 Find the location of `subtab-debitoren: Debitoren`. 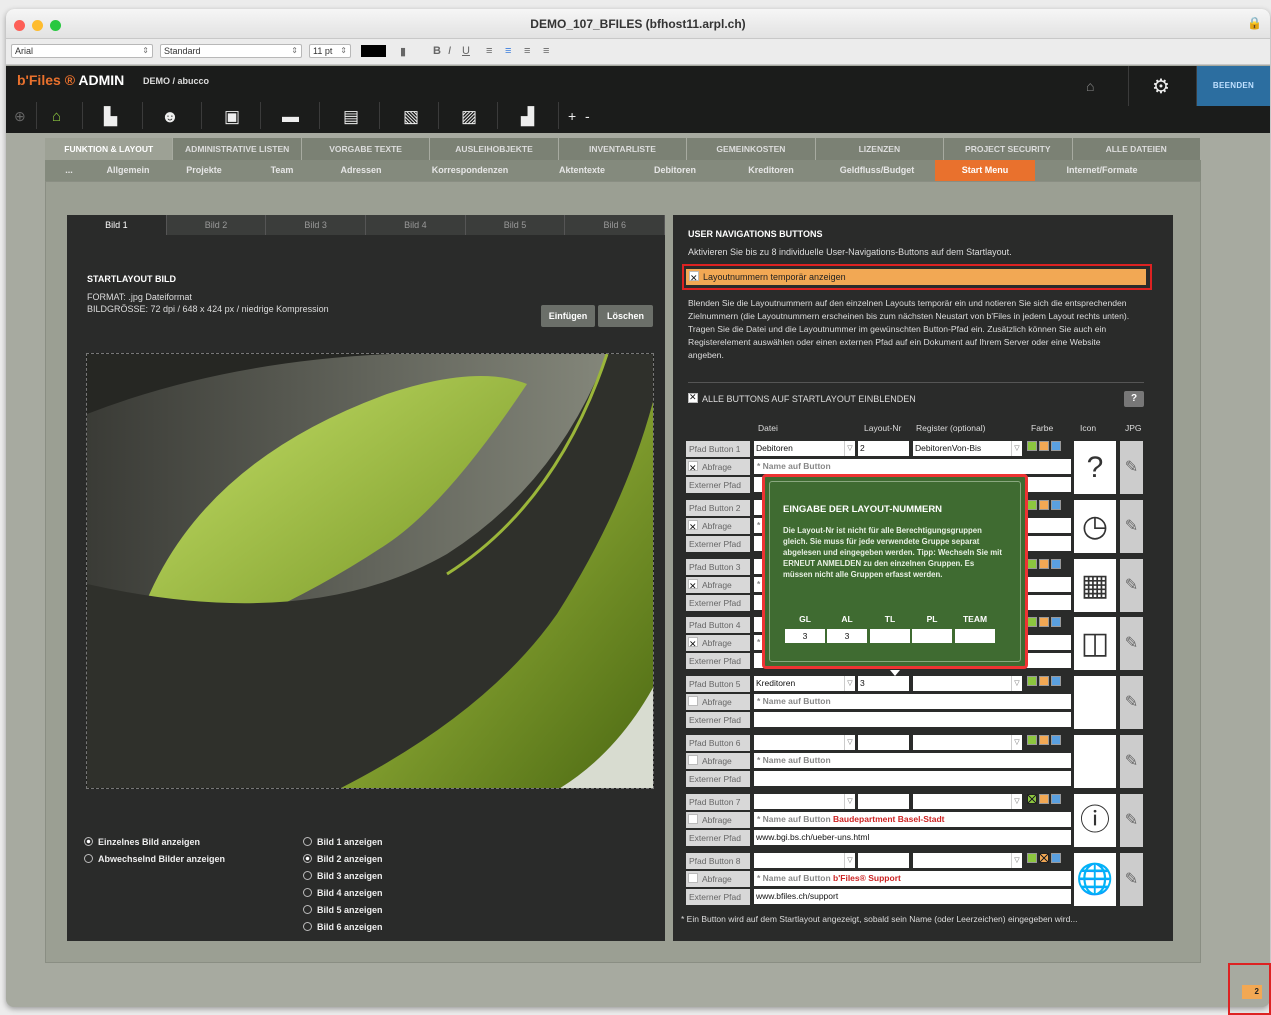

subtab-debitoren: Debitoren is located at coordinates (675, 170).